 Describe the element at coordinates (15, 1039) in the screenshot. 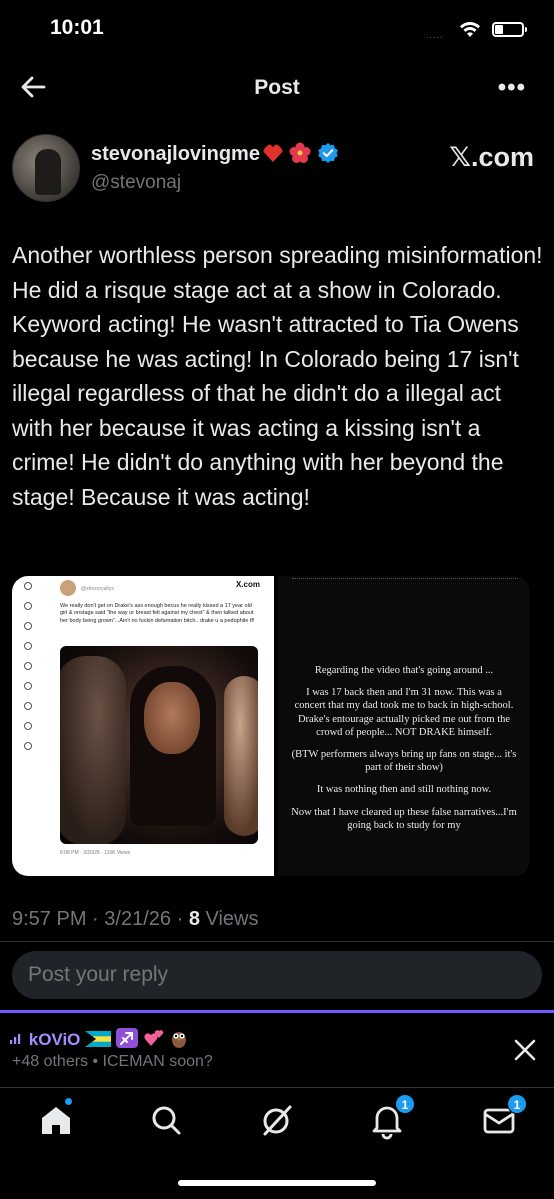

I see `audio-bars-icon` at that location.